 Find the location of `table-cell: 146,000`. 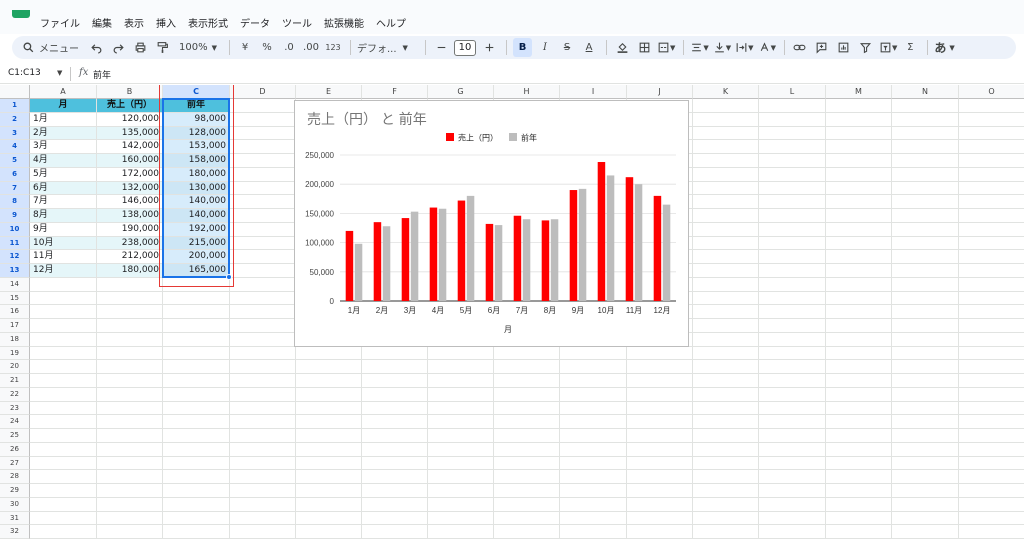

table-cell: 146,000 is located at coordinates (130, 202).